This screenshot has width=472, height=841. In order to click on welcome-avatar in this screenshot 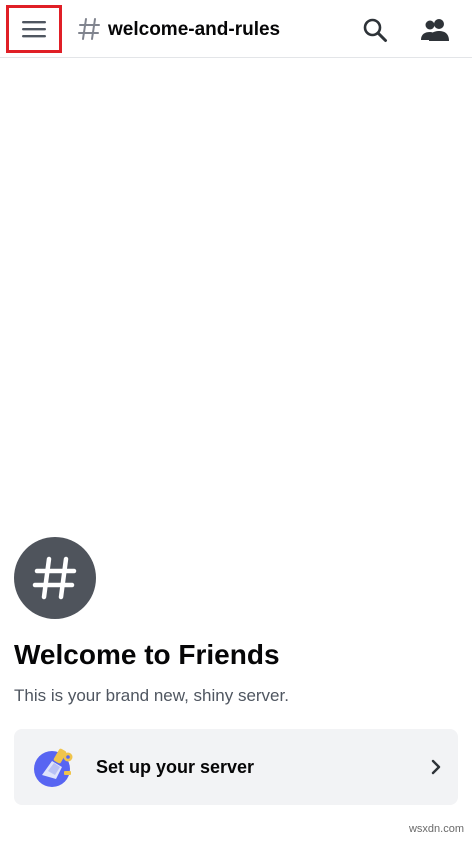, I will do `click(55, 578)`.